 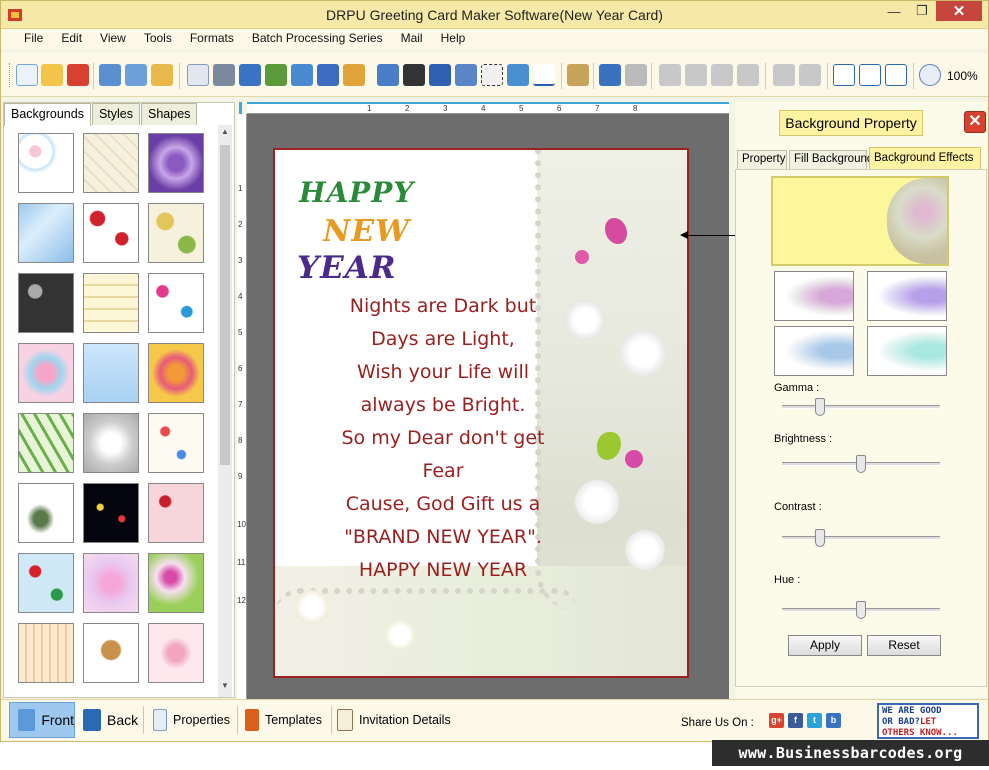 I want to click on gallery-scrollbar: ▲ ▼, so click(x=225, y=411).